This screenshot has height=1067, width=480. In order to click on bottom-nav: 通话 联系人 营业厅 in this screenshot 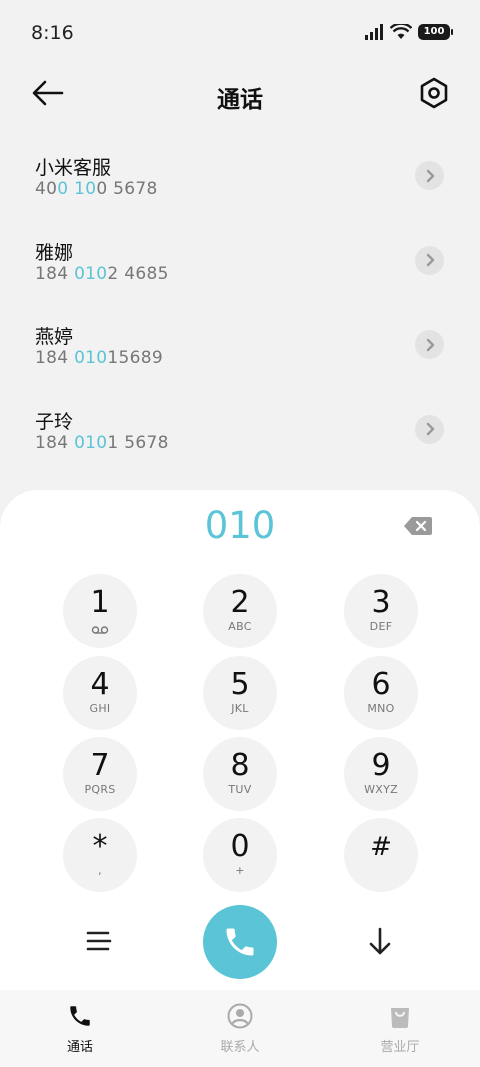, I will do `click(240, 1028)`.